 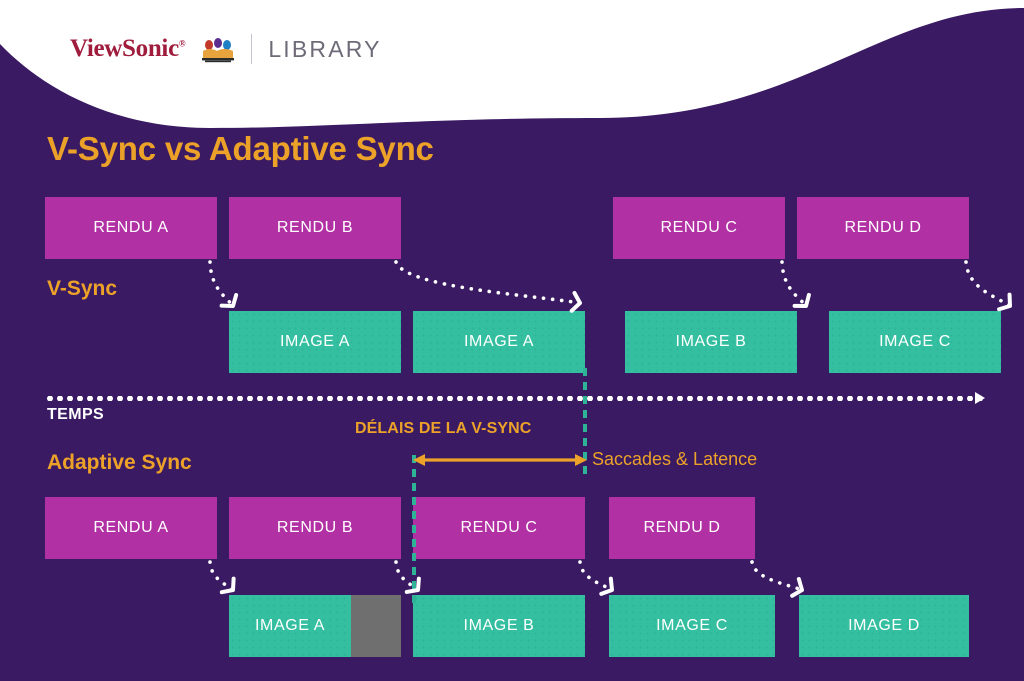 What do you see at coordinates (240, 148) in the screenshot?
I see `page-title: V-Sync vs Adaptive Sync` at bounding box center [240, 148].